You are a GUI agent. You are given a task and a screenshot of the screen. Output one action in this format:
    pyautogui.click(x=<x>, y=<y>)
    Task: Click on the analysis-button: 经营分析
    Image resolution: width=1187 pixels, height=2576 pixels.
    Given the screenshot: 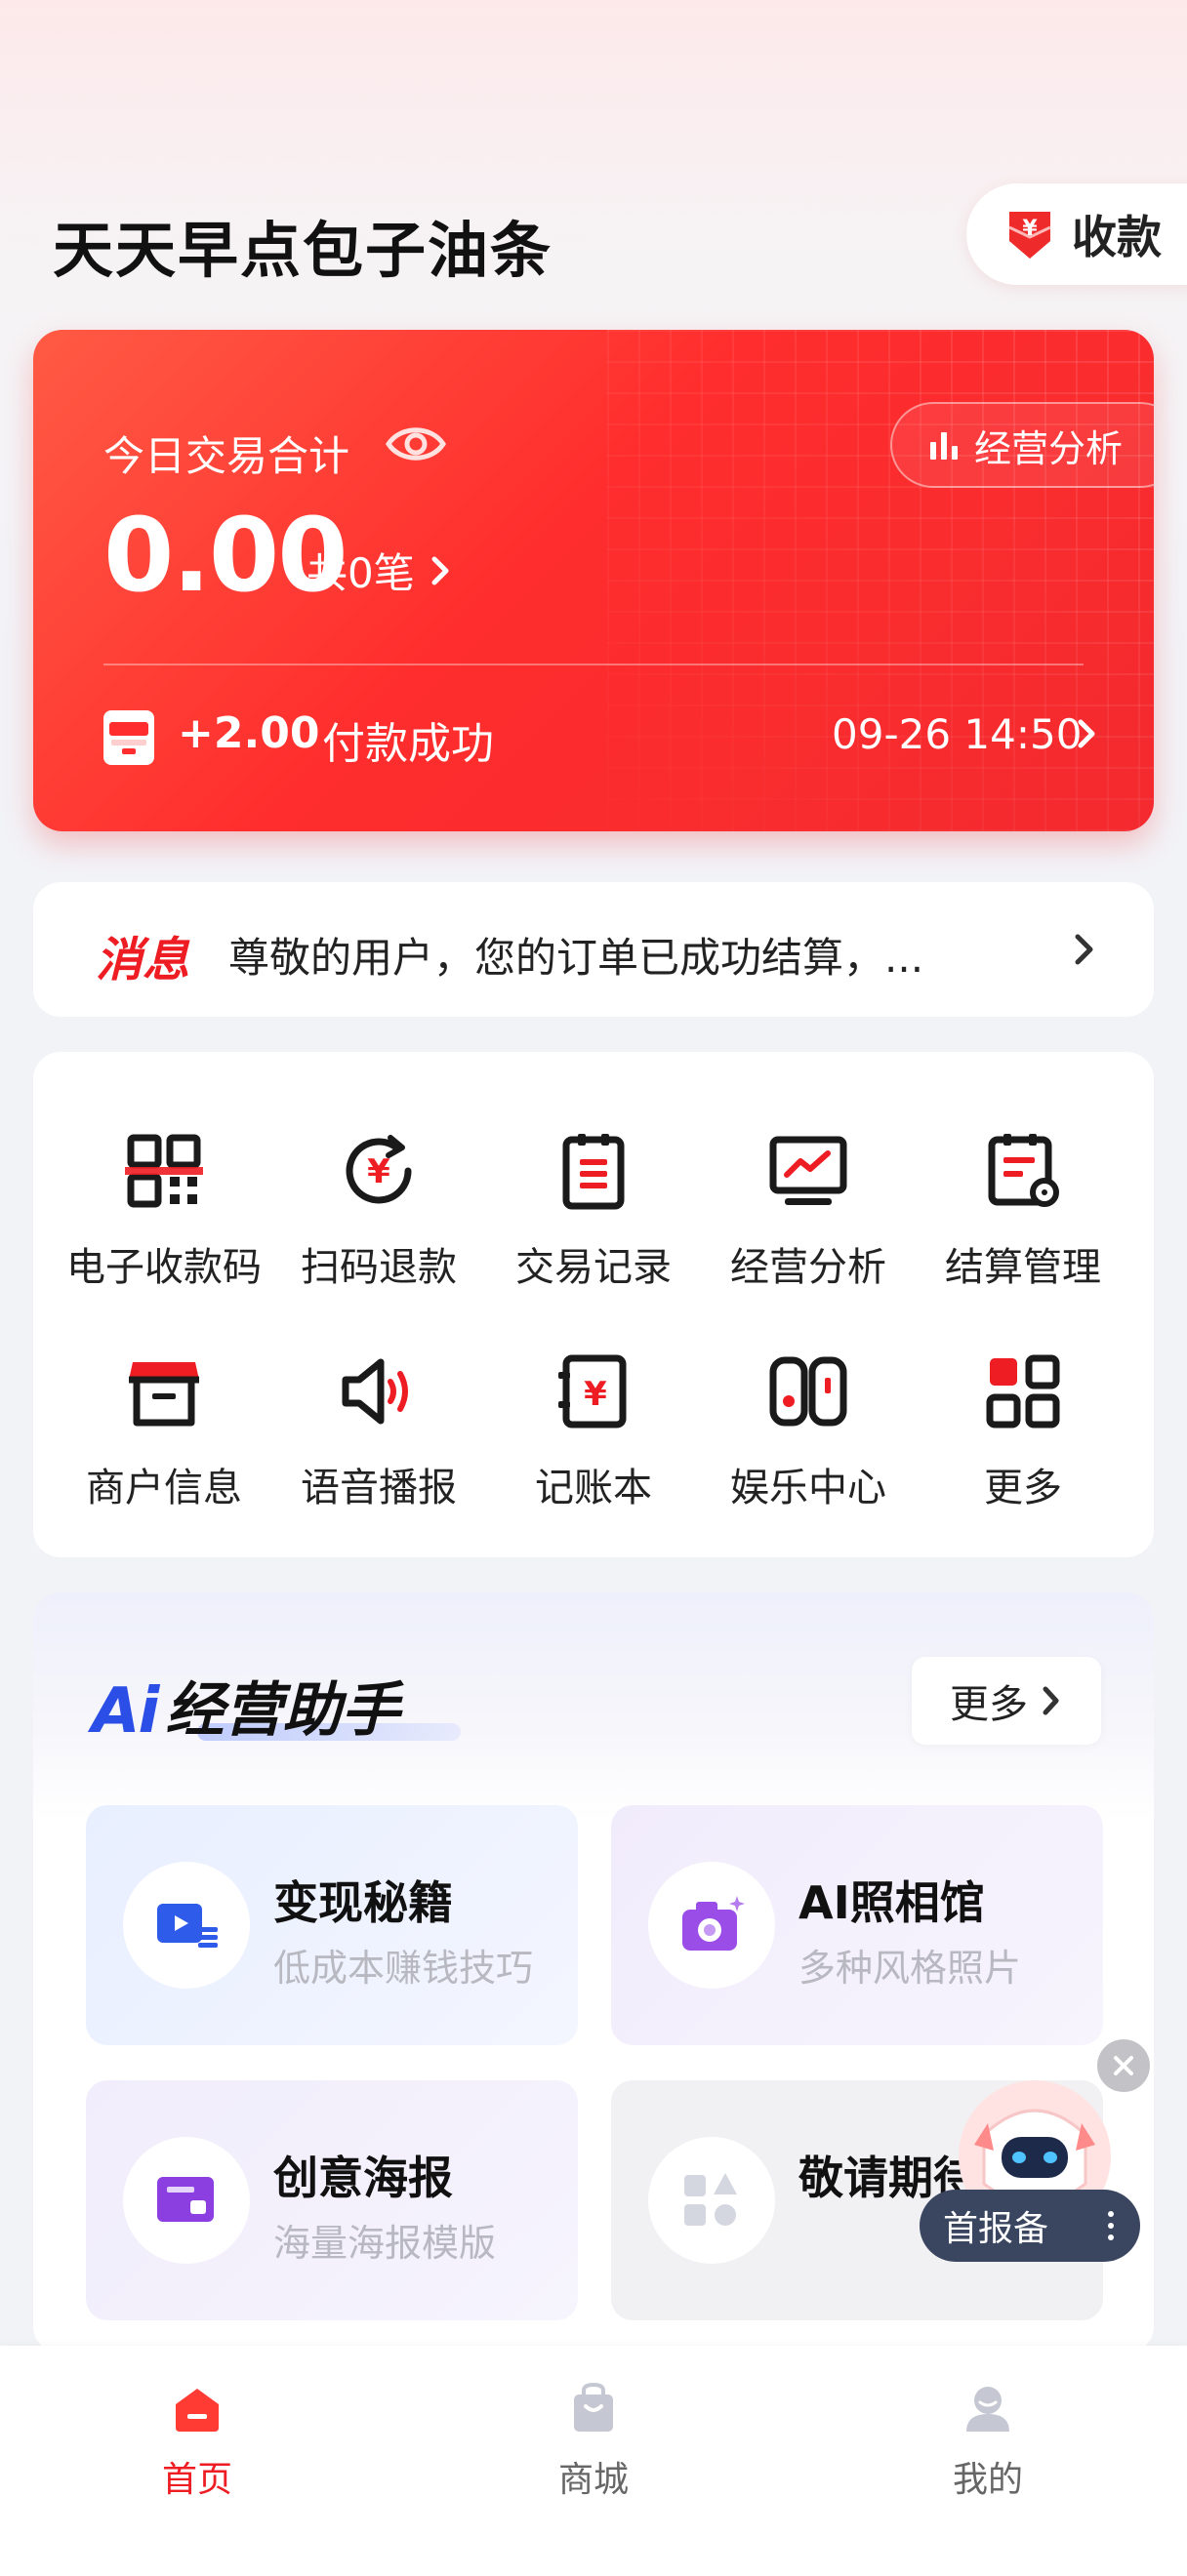 What is the action you would take?
    pyautogui.click(x=1022, y=445)
    